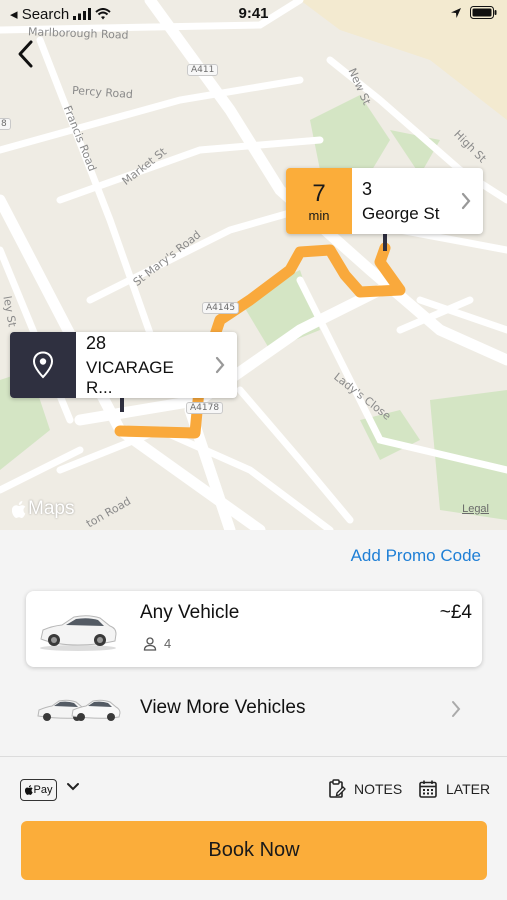 This screenshot has height=900, width=507. What do you see at coordinates (254, 850) in the screenshot?
I see `book-now-button: Book Now` at bounding box center [254, 850].